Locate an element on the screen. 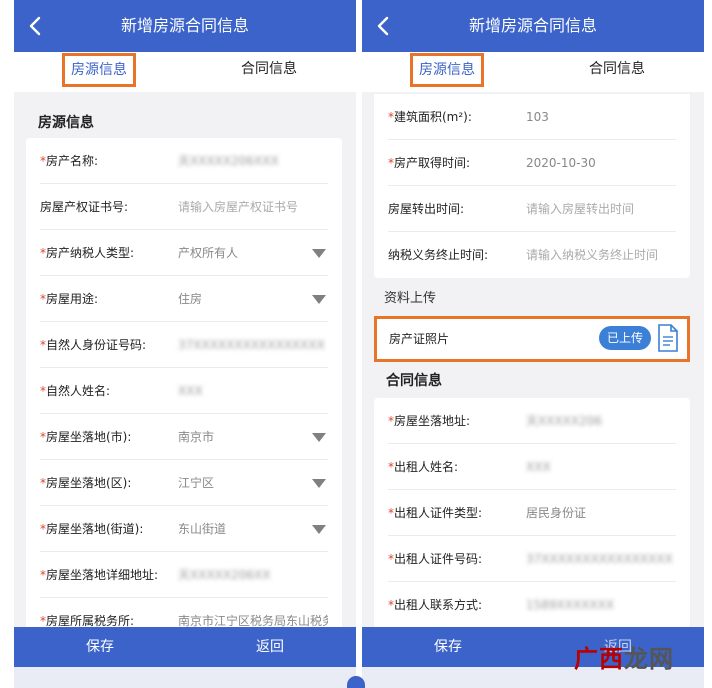 Image resolution: width=712 pixels, height=688 pixels. form-row: *房屋坐落地详细地址: 天XXXXX206XX is located at coordinates (184, 575).